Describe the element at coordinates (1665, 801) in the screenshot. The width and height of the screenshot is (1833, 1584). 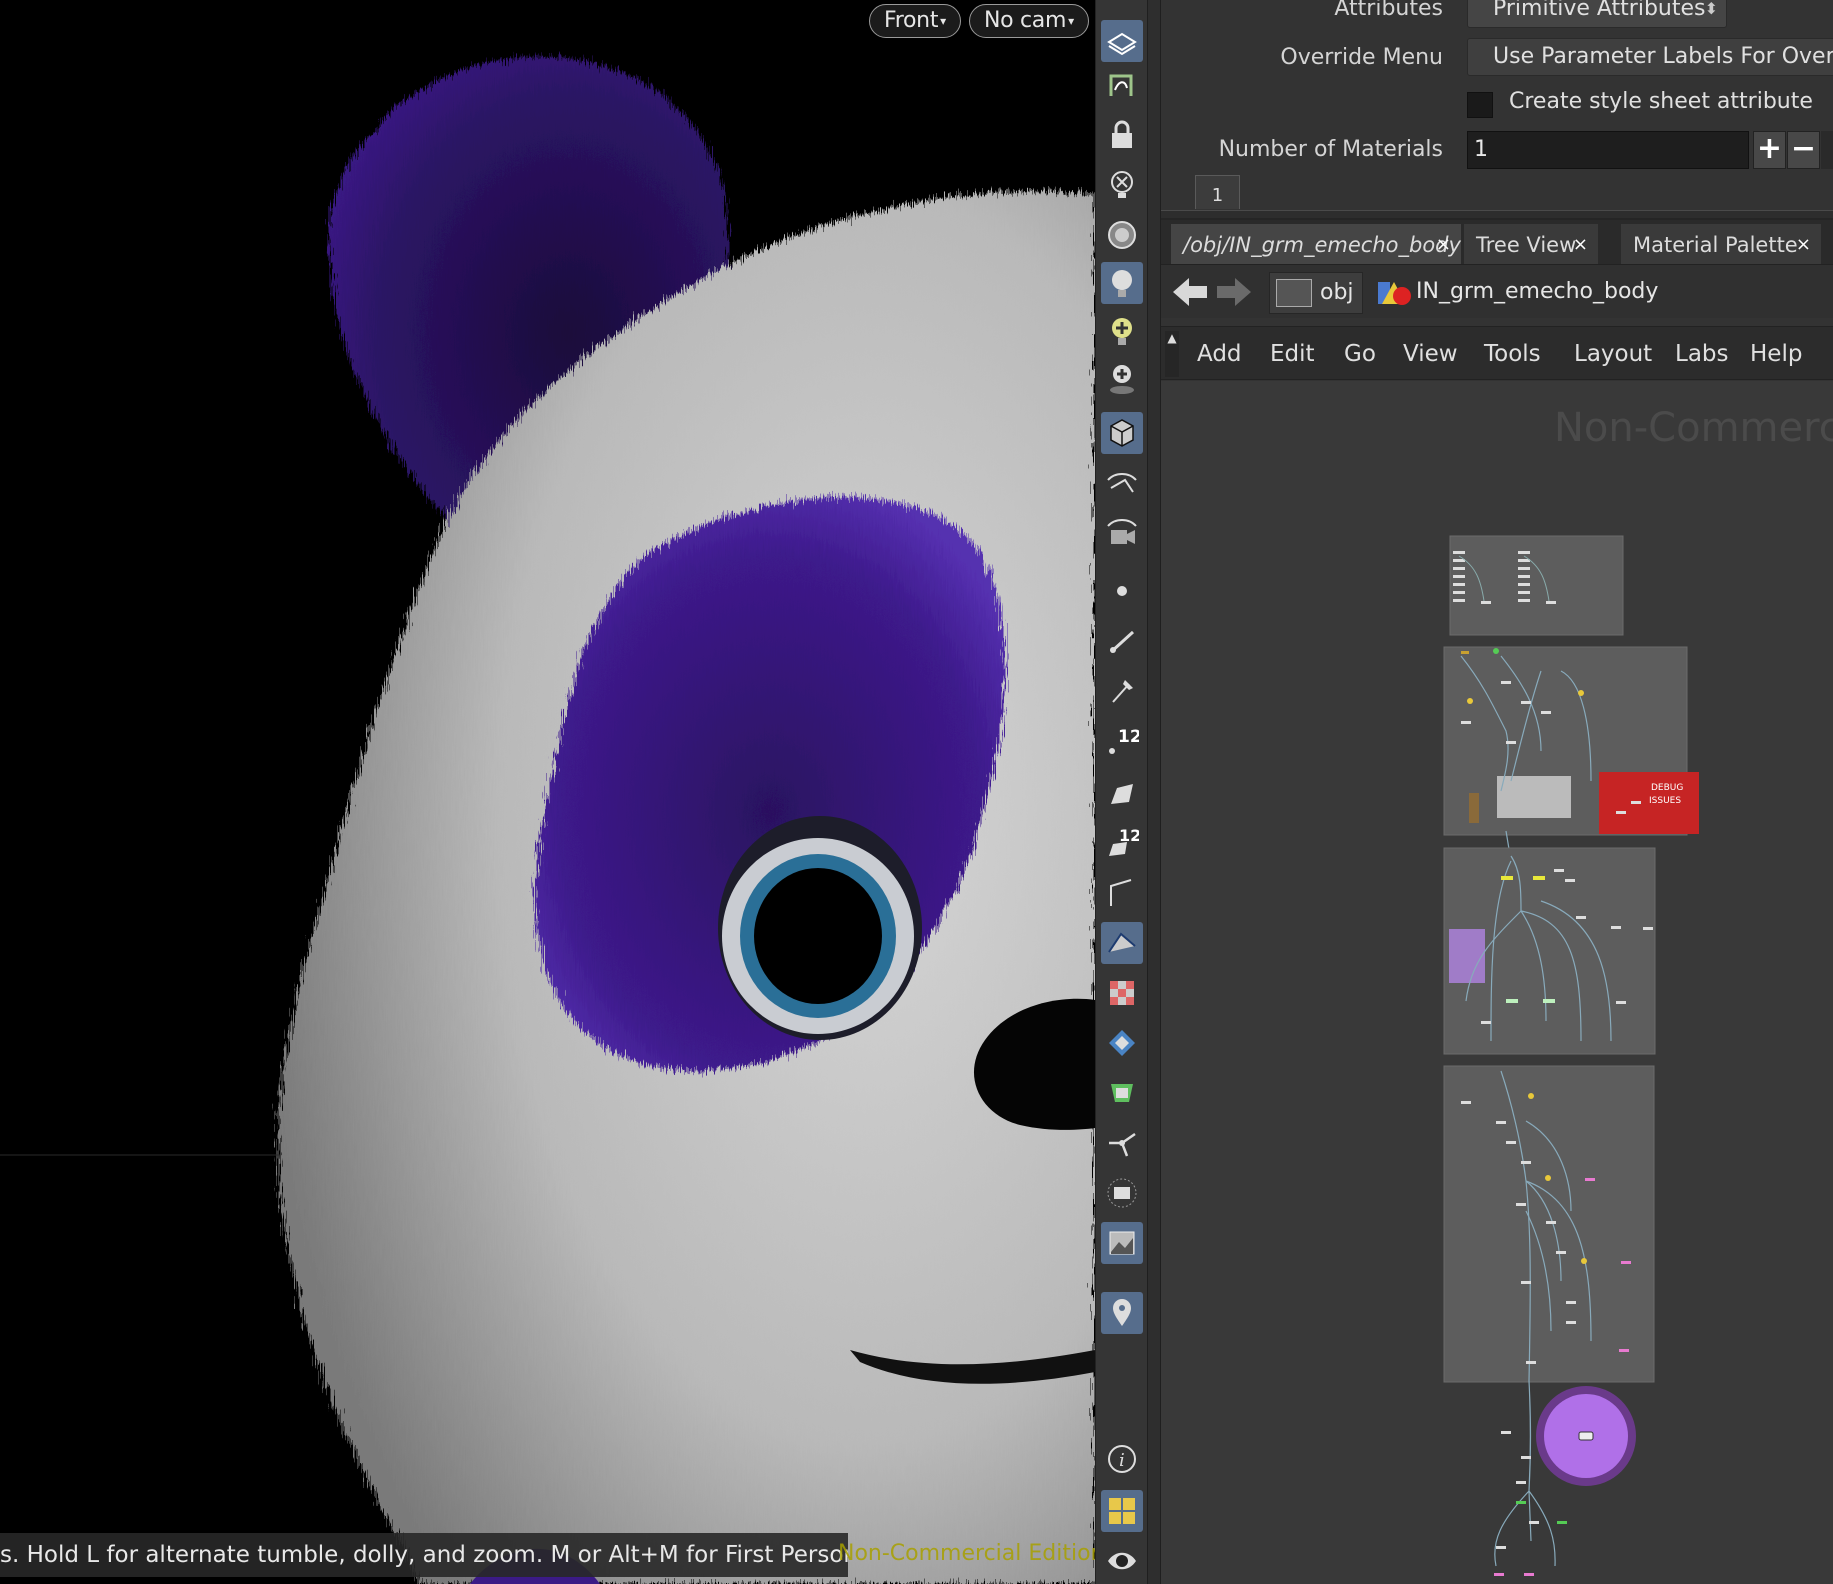
I see `debug-issues-label: ISSUES` at that location.